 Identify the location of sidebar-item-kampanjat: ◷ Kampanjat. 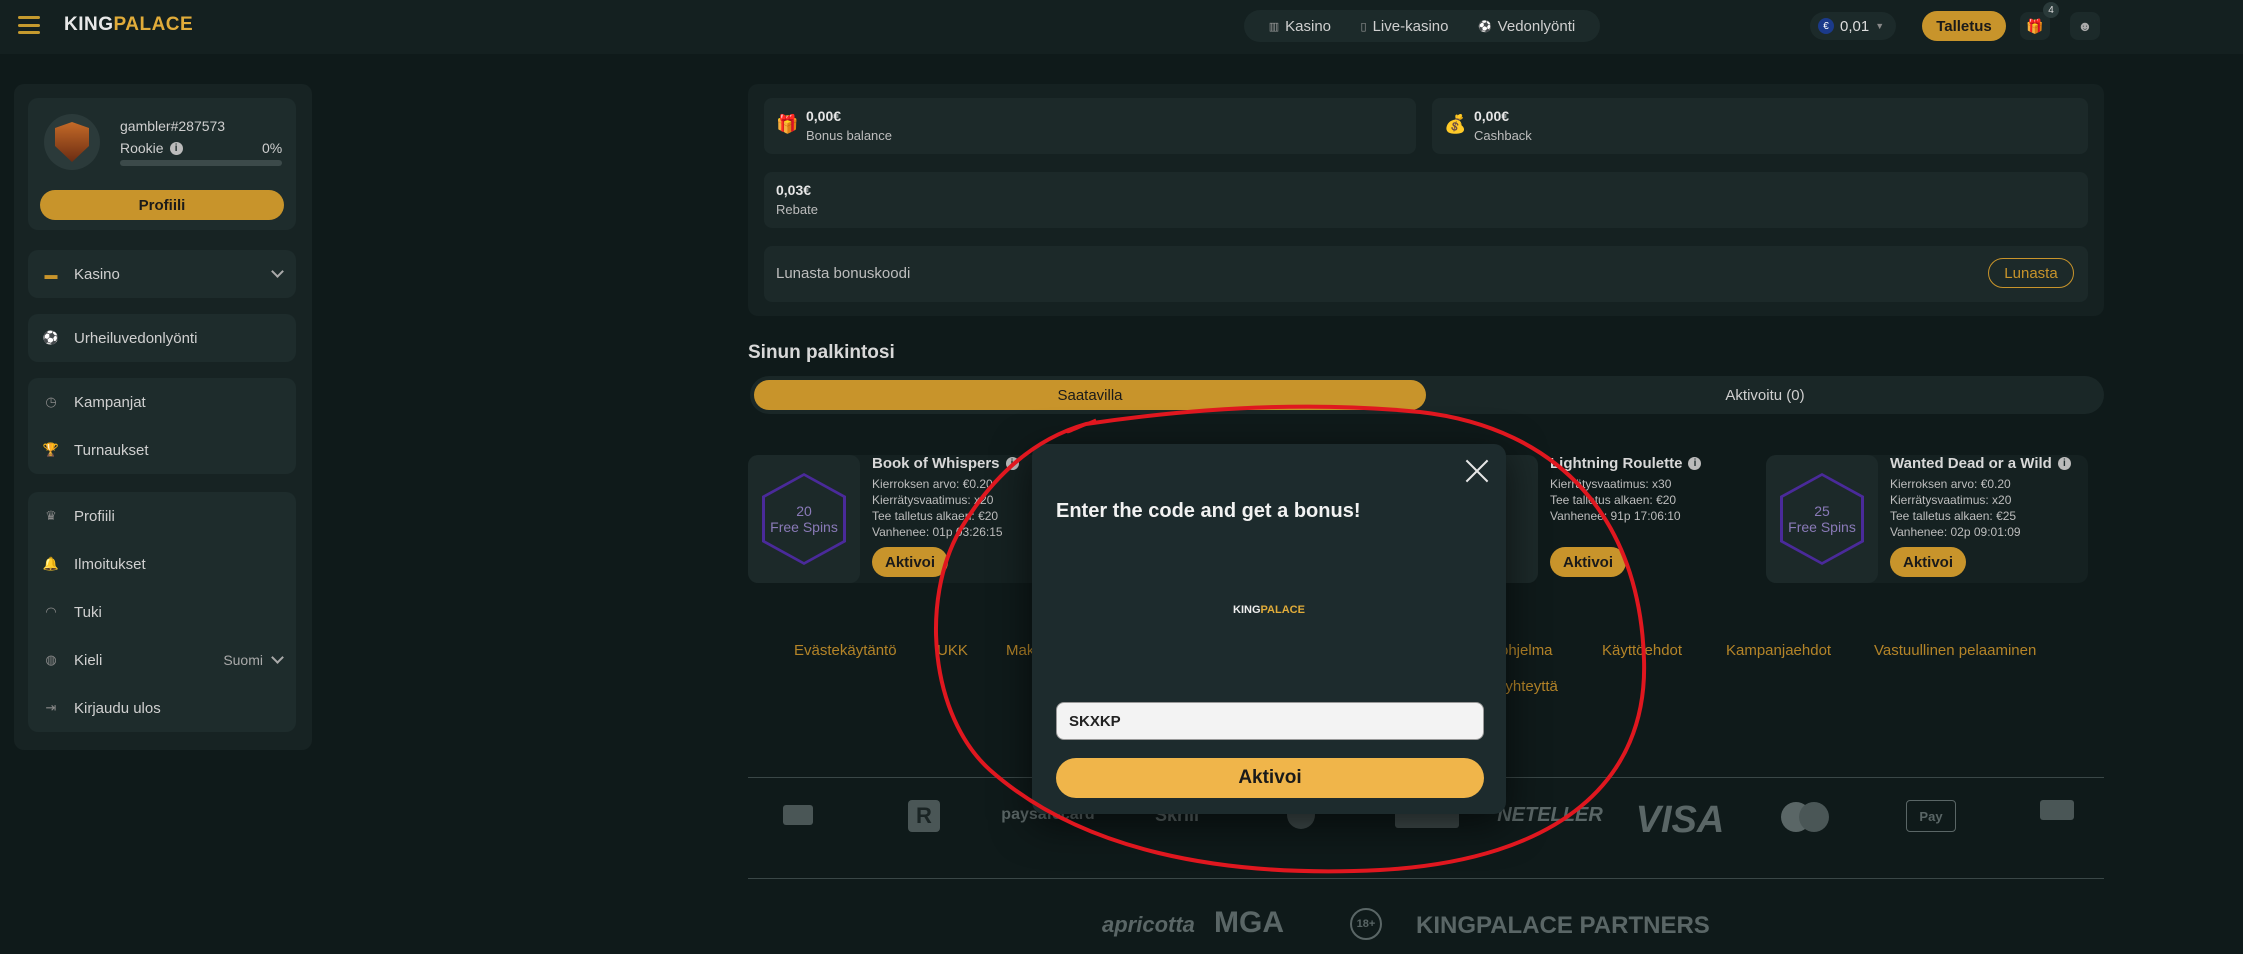
(162, 402).